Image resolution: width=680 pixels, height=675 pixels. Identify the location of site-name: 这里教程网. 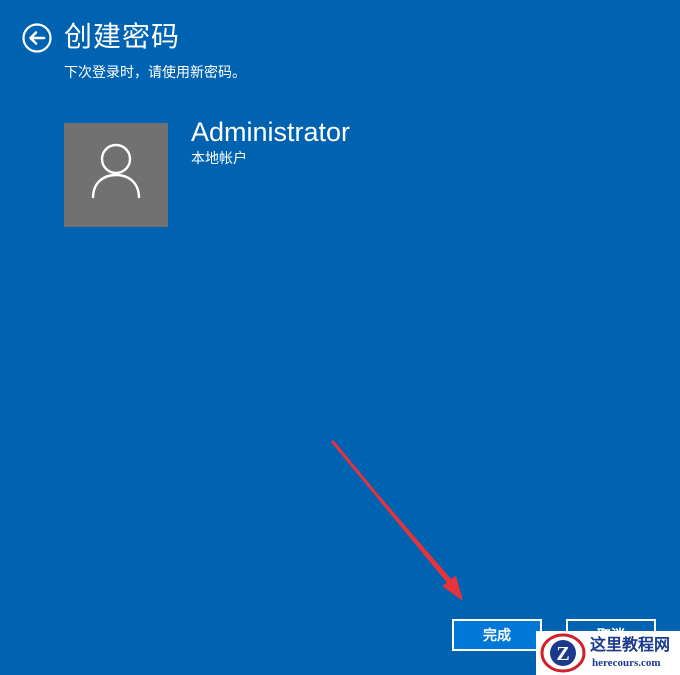
(630, 644).